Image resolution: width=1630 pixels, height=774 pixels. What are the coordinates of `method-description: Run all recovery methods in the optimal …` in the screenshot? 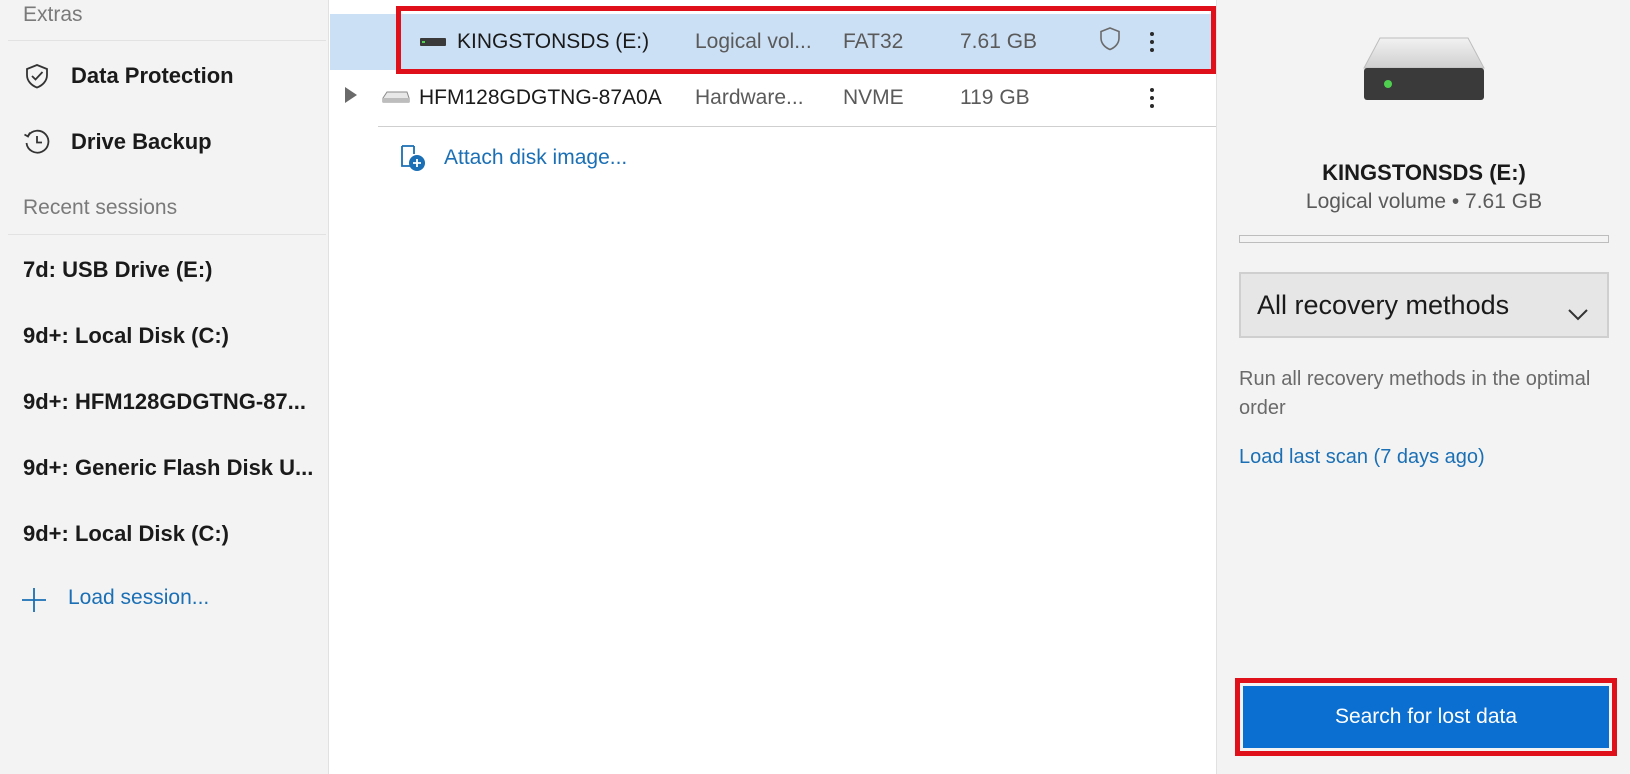 It's located at (1415, 393).